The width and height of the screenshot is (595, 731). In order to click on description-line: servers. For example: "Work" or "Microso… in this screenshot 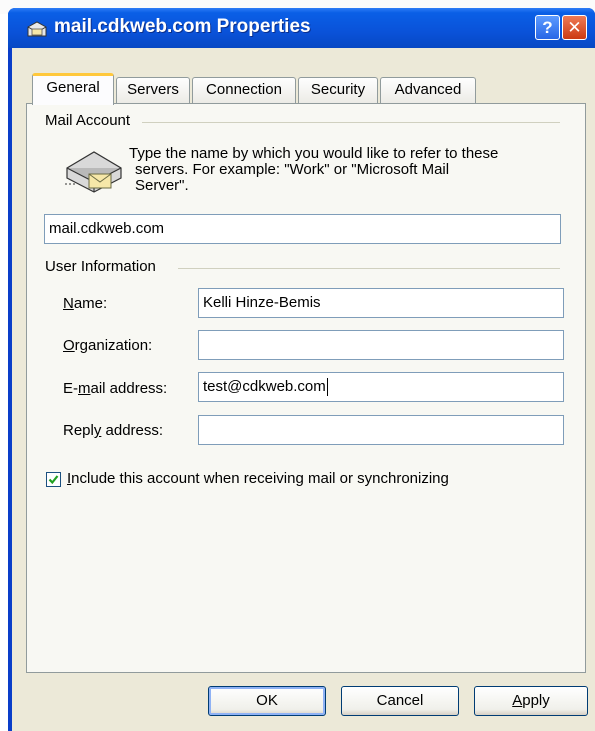, I will do `click(292, 169)`.